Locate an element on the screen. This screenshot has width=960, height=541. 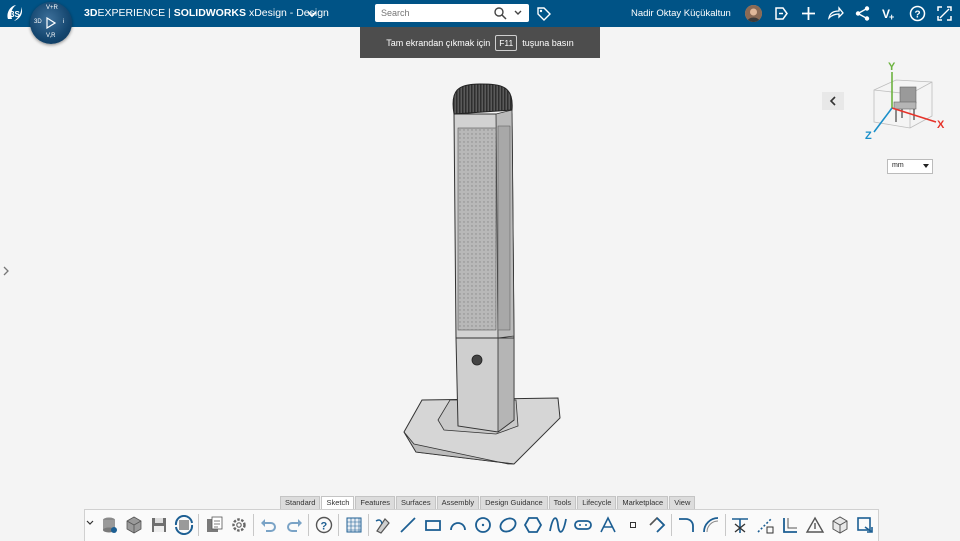
compass-icon: V+R 3D i V,R is located at coordinates (51, 23).